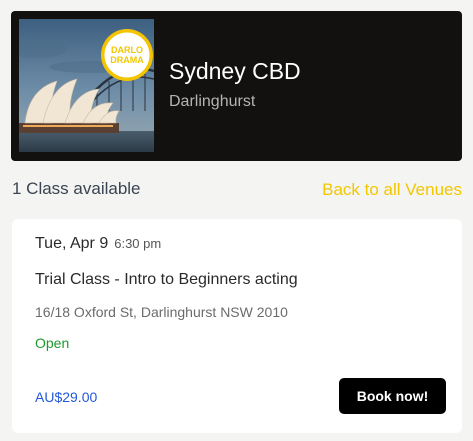 Image resolution: width=473 pixels, height=441 pixels. I want to click on back-to-venues-link: Back to all Venues, so click(392, 190).